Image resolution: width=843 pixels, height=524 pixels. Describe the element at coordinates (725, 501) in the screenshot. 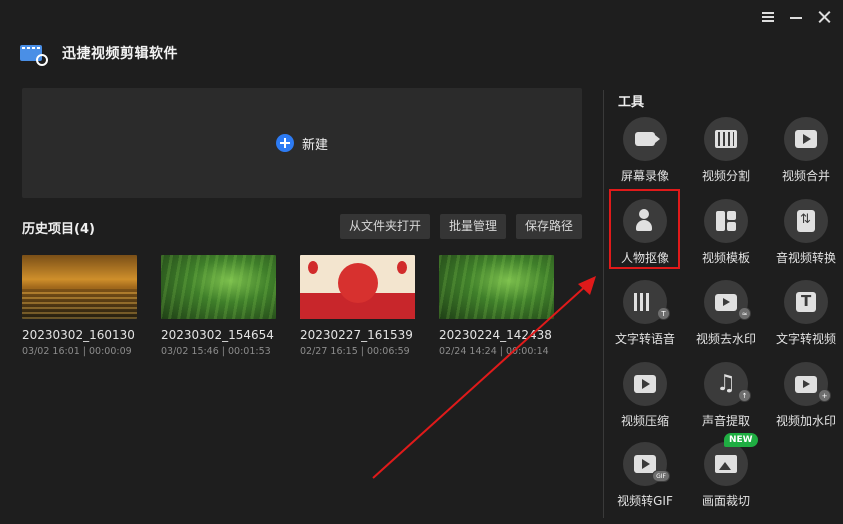

I see `tool-label: 画面裁切` at that location.